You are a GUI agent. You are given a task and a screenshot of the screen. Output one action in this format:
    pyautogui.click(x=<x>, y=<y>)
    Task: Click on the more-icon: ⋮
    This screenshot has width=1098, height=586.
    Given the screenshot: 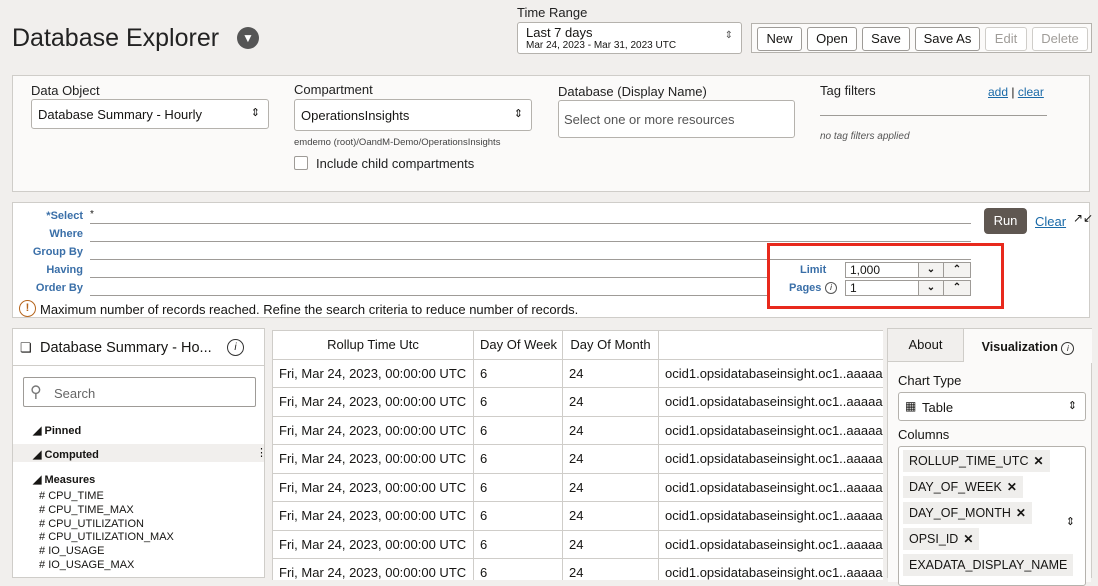 What is the action you would take?
    pyautogui.click(x=261, y=452)
    